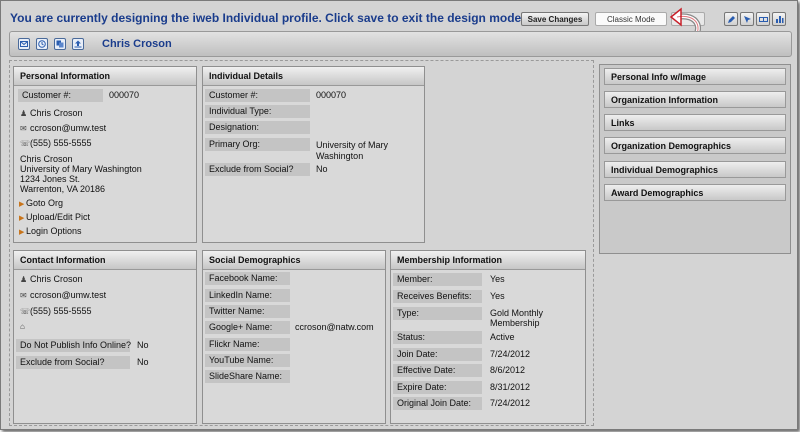  What do you see at coordinates (257, 127) in the screenshot?
I see `designation-label: Designation:` at bounding box center [257, 127].